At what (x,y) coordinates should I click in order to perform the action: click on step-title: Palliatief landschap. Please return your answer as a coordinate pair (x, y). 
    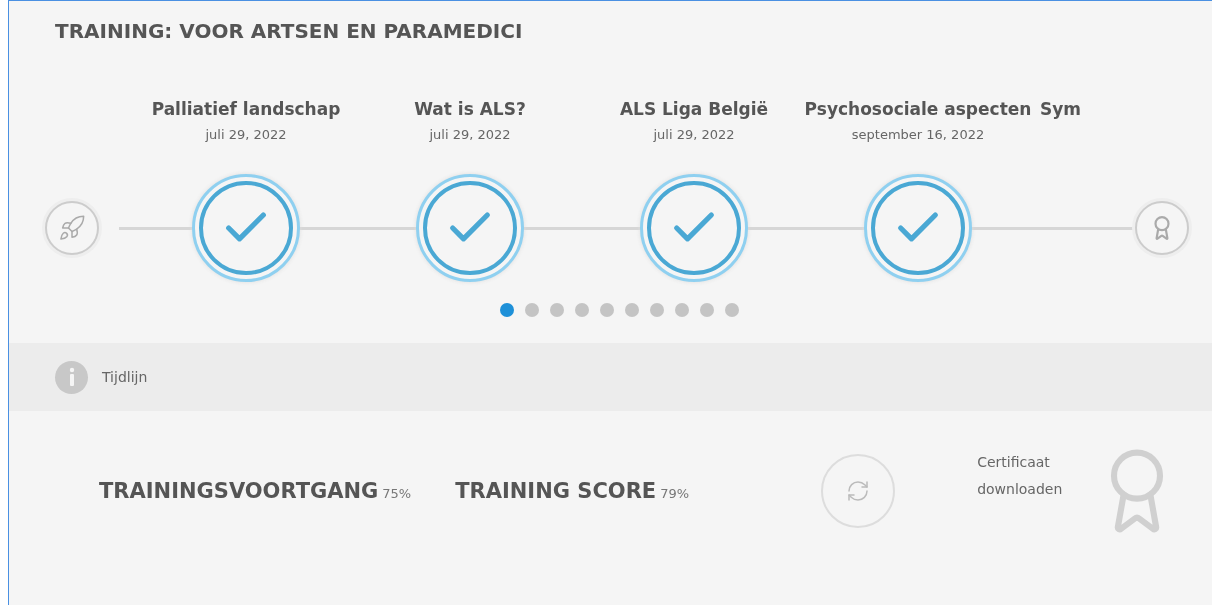
    Looking at the image, I should click on (246, 109).